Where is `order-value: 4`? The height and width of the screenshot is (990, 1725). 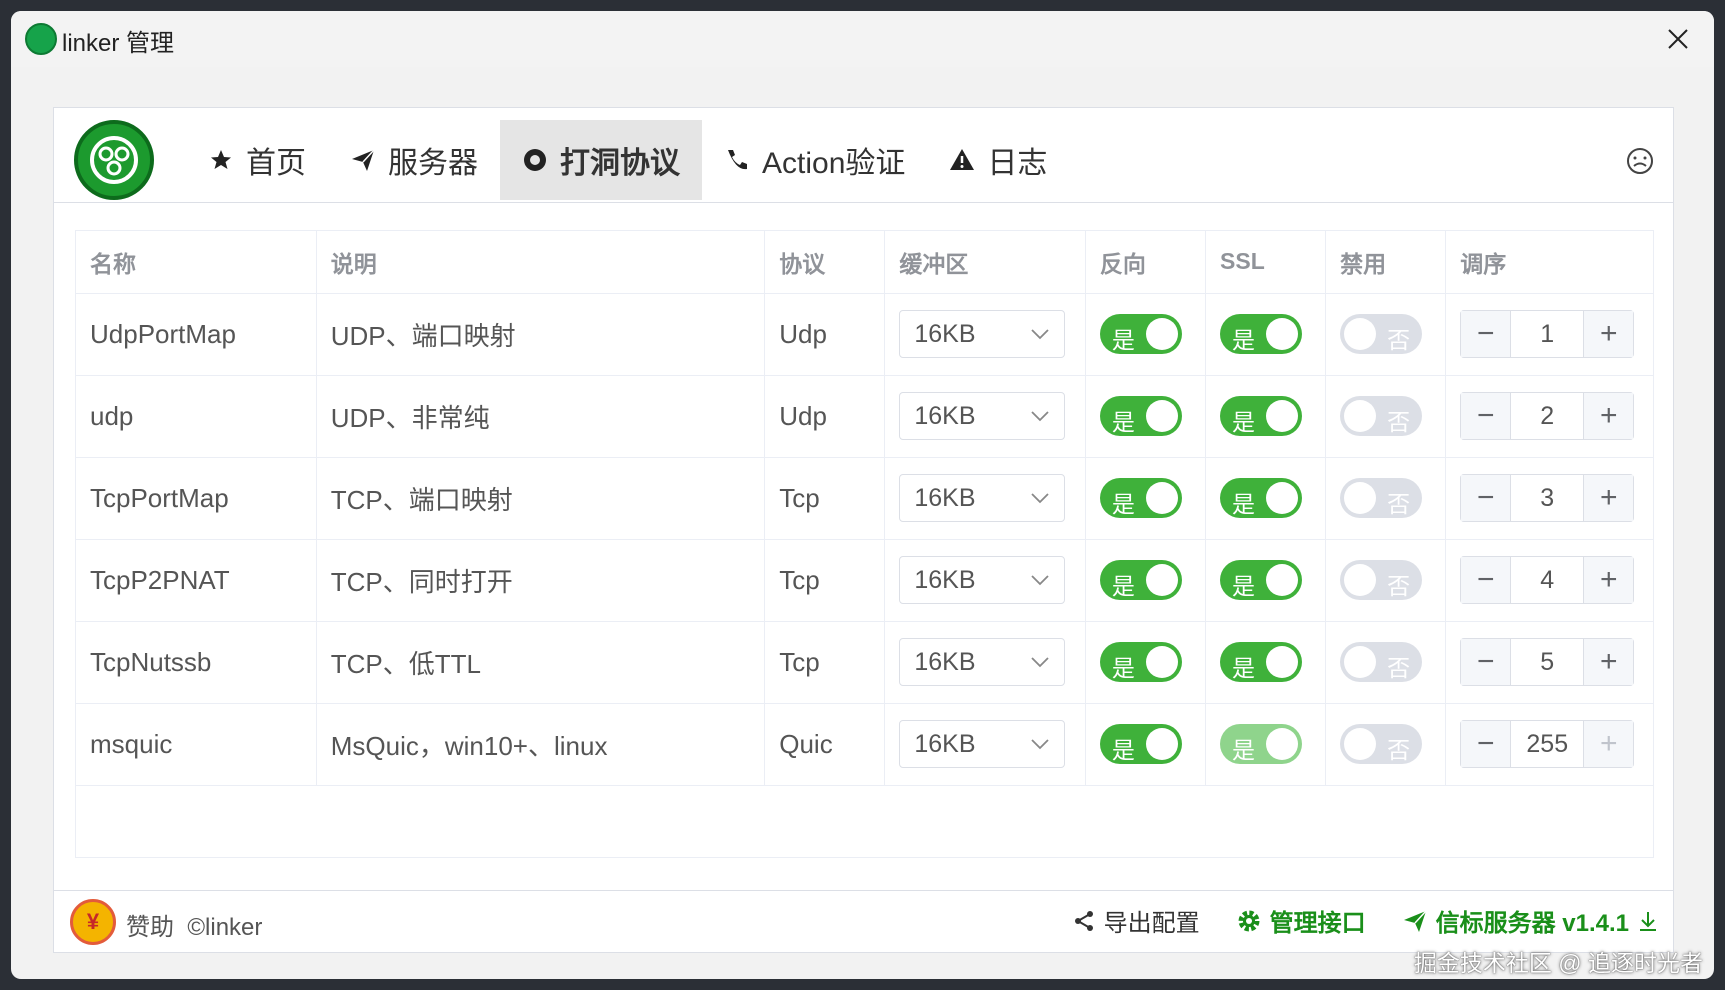 order-value: 4 is located at coordinates (1547, 580).